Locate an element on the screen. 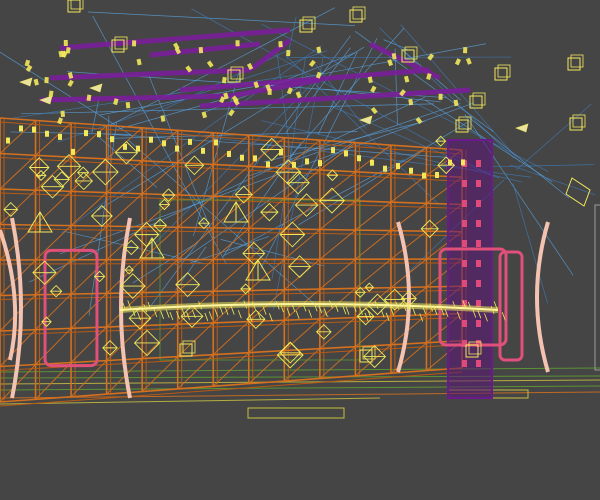 The width and height of the screenshot is (600, 500). purple-led-column is located at coordinates (470, 269).